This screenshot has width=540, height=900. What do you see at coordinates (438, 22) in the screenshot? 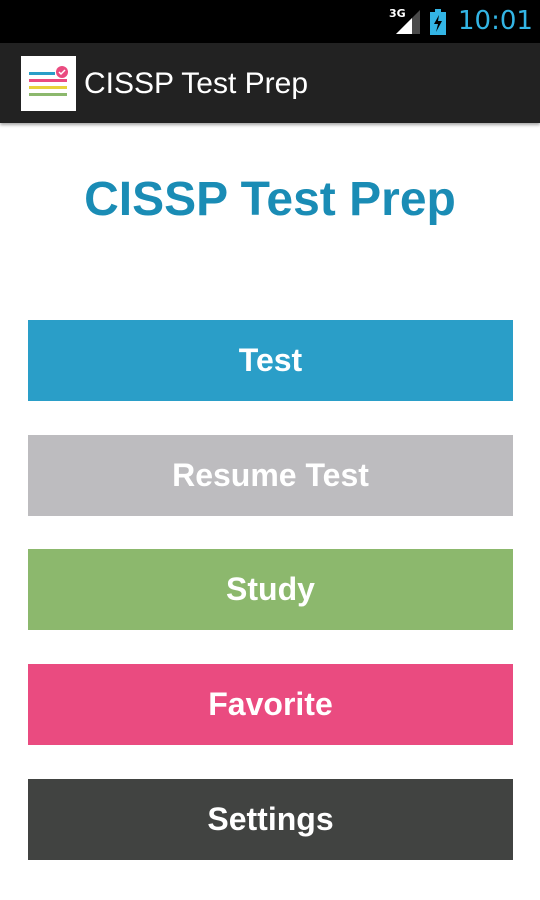
I see `battery-charging-icon` at bounding box center [438, 22].